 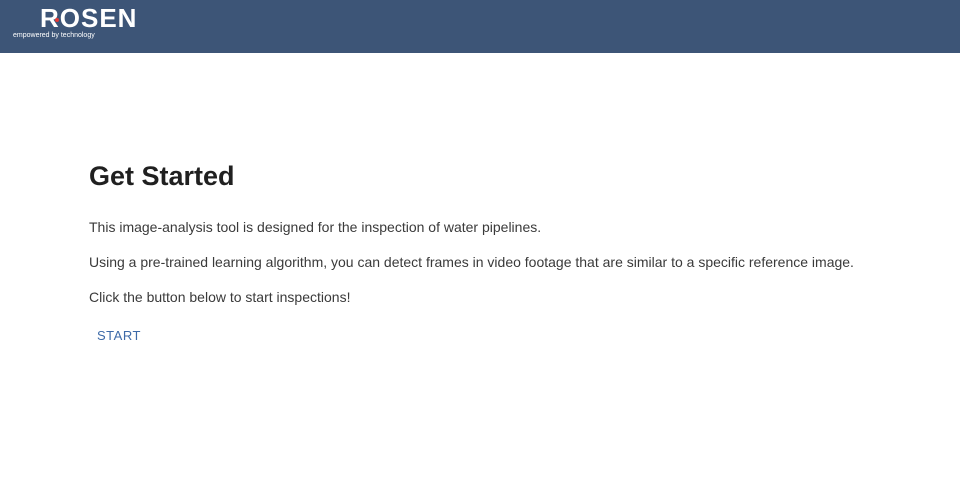 I want to click on page-title: Get Started, so click(x=162, y=176).